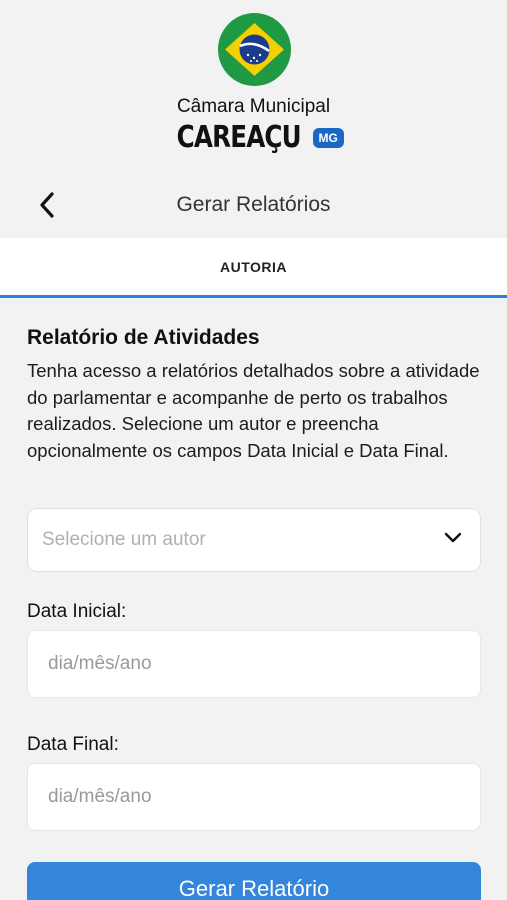  Describe the element at coordinates (254, 881) in the screenshot. I see `generate-report-button: Gerar Relatório` at that location.